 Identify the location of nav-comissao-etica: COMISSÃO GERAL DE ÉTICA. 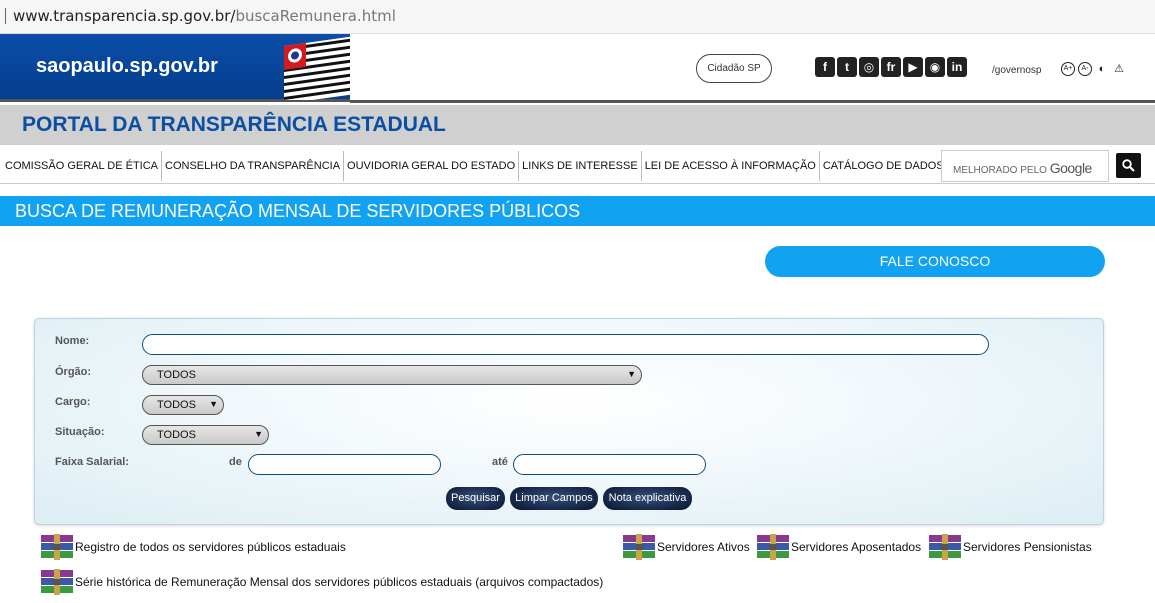
(82, 166).